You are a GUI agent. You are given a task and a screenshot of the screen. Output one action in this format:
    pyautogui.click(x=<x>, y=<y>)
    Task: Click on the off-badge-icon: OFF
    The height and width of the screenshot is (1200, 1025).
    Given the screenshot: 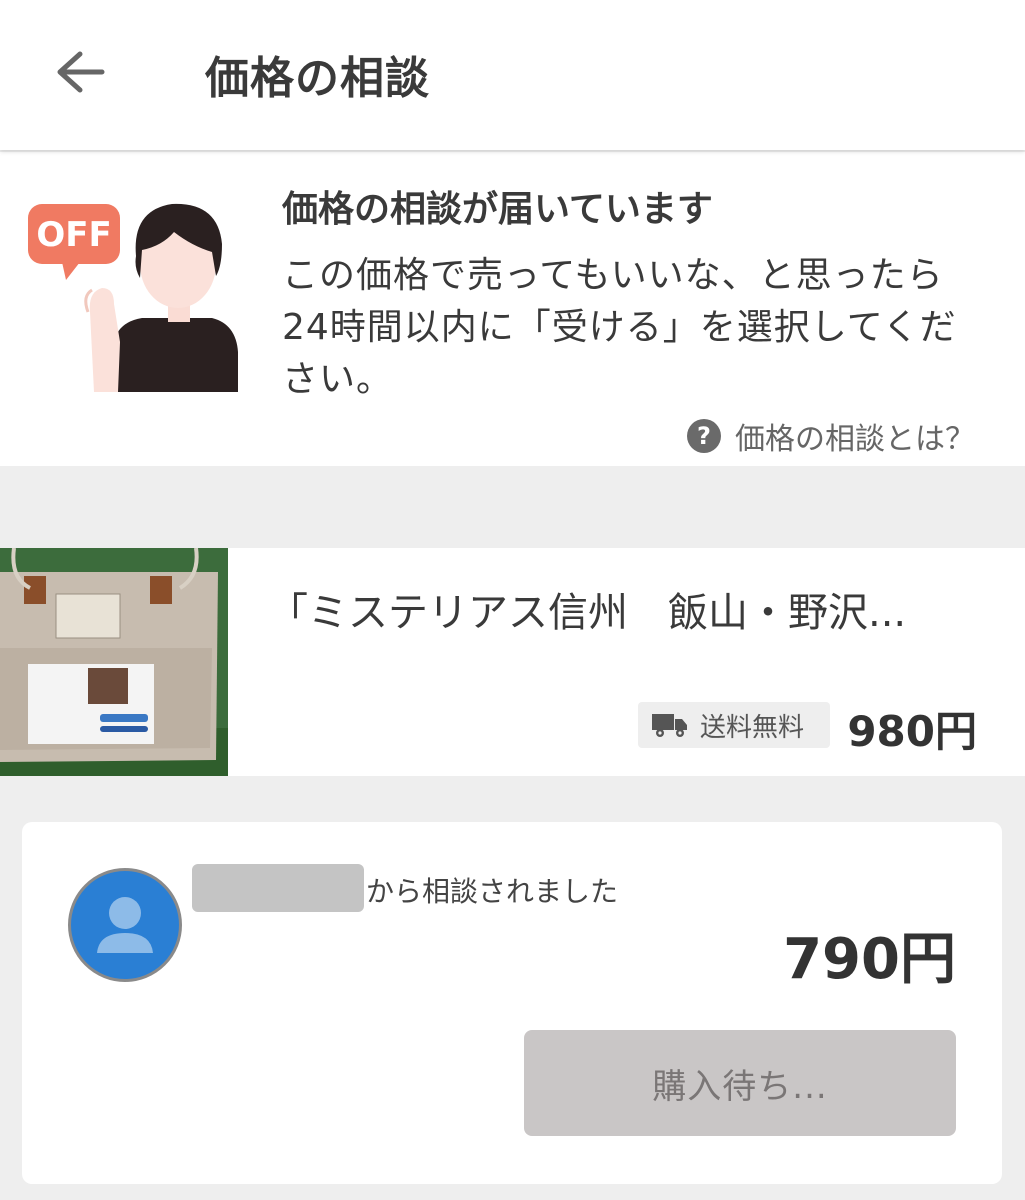 What is the action you would take?
    pyautogui.click(x=74, y=242)
    